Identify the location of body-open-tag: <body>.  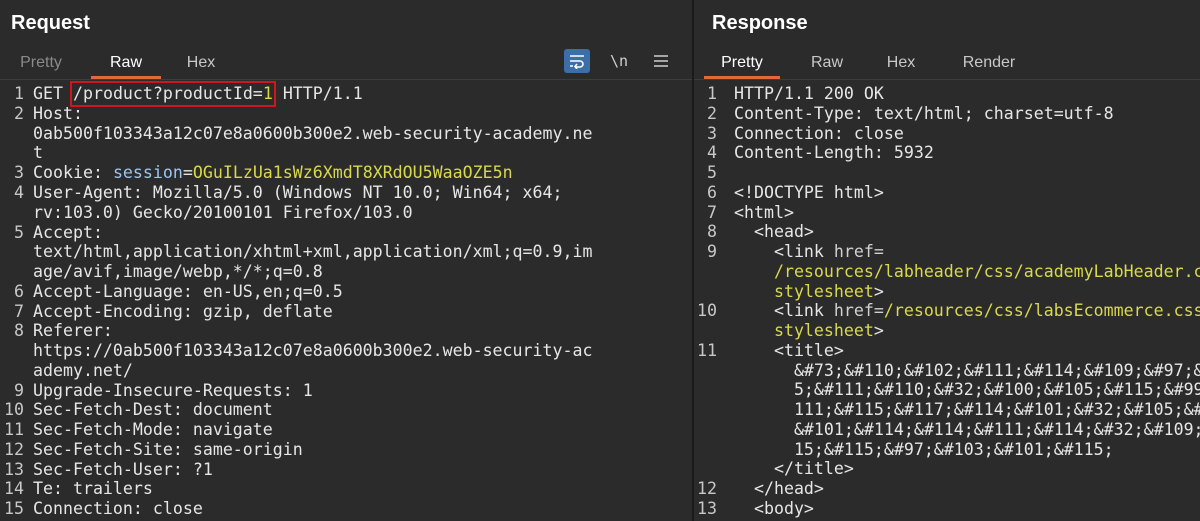
(774, 508).